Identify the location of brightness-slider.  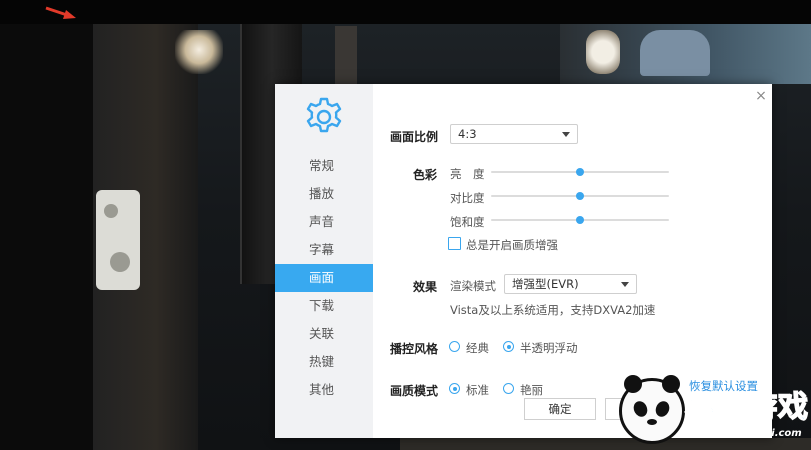
(580, 172).